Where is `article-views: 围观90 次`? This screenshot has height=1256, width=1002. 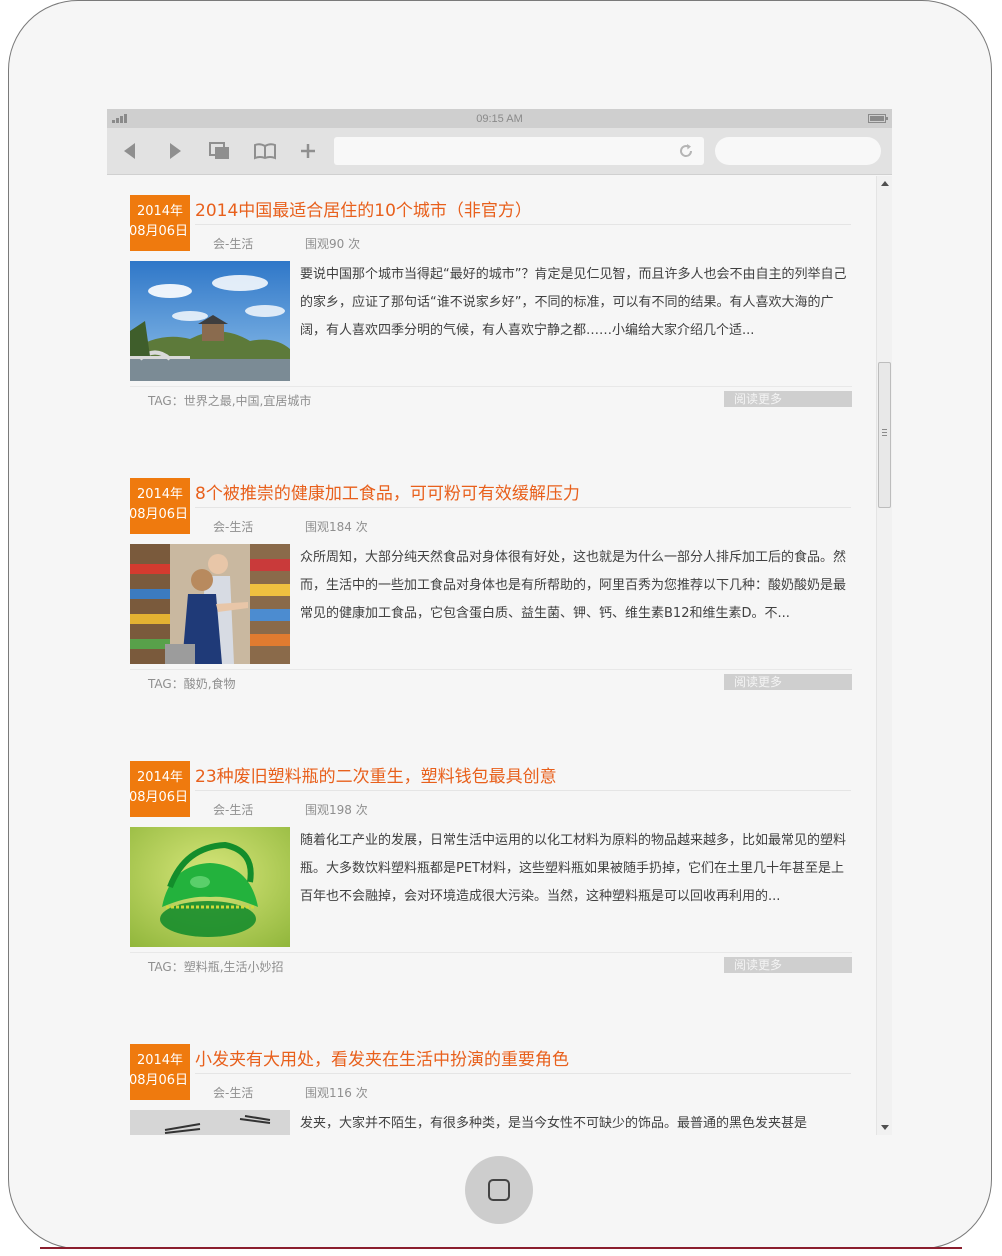 article-views: 围观90 次 is located at coordinates (333, 244).